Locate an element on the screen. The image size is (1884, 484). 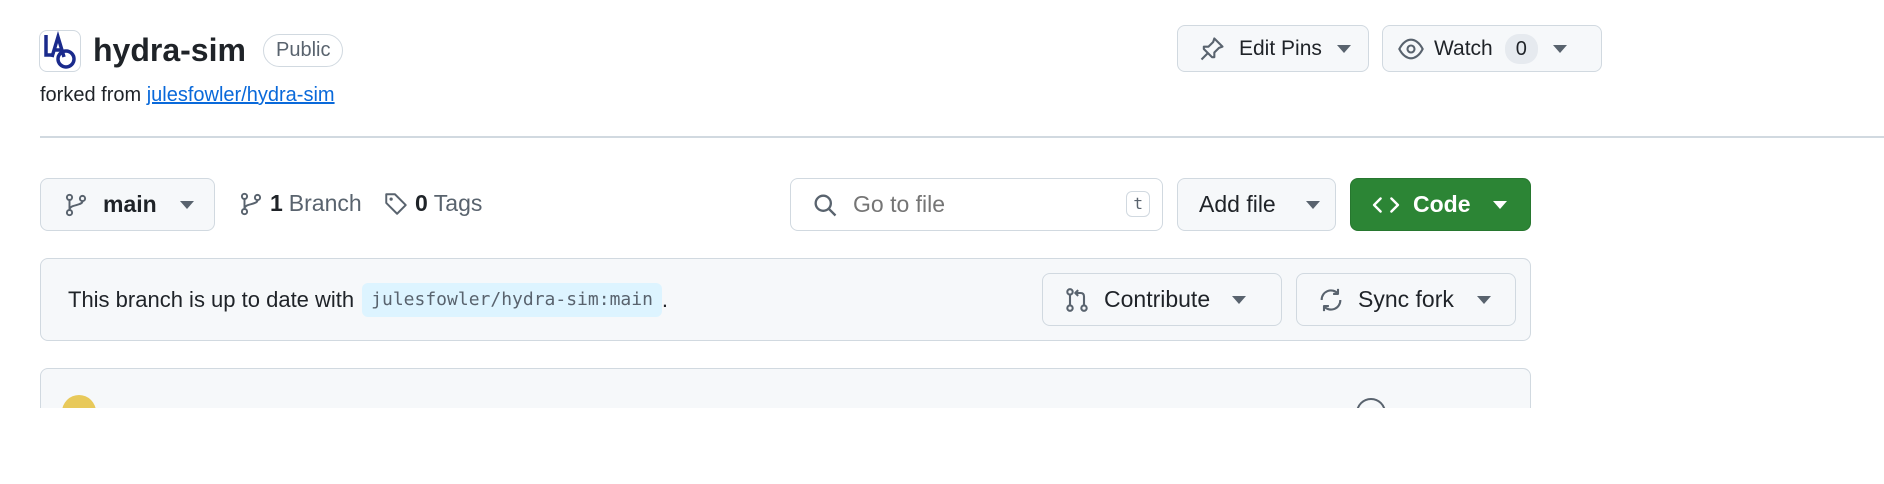
edit-pins-label: Edit Pins is located at coordinates (1280, 48).